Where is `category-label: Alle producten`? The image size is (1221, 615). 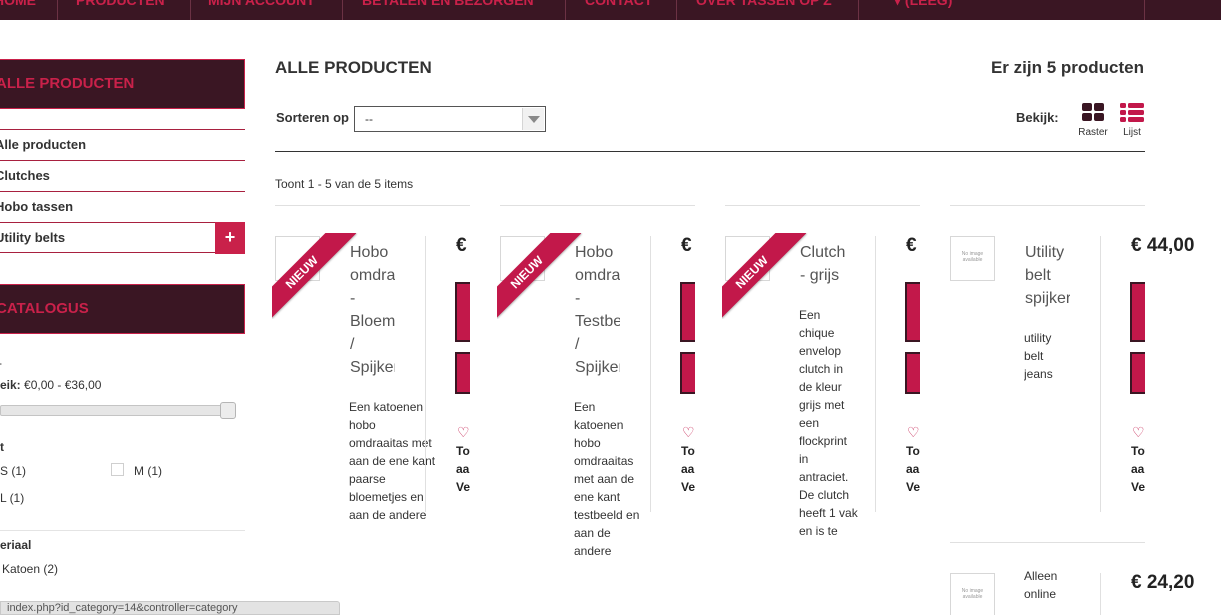 category-label: Alle producten is located at coordinates (43, 144).